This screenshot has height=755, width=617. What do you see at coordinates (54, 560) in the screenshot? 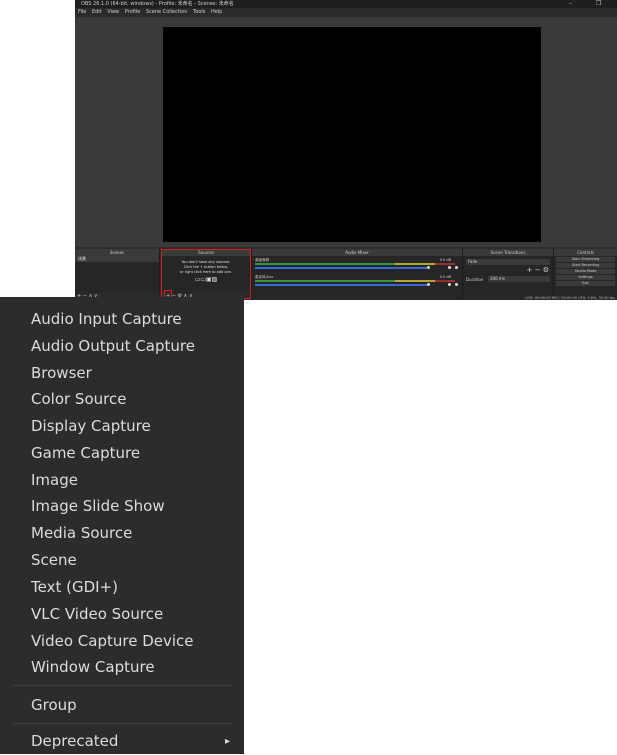
I see `menu-item-scene: Scene` at bounding box center [54, 560].